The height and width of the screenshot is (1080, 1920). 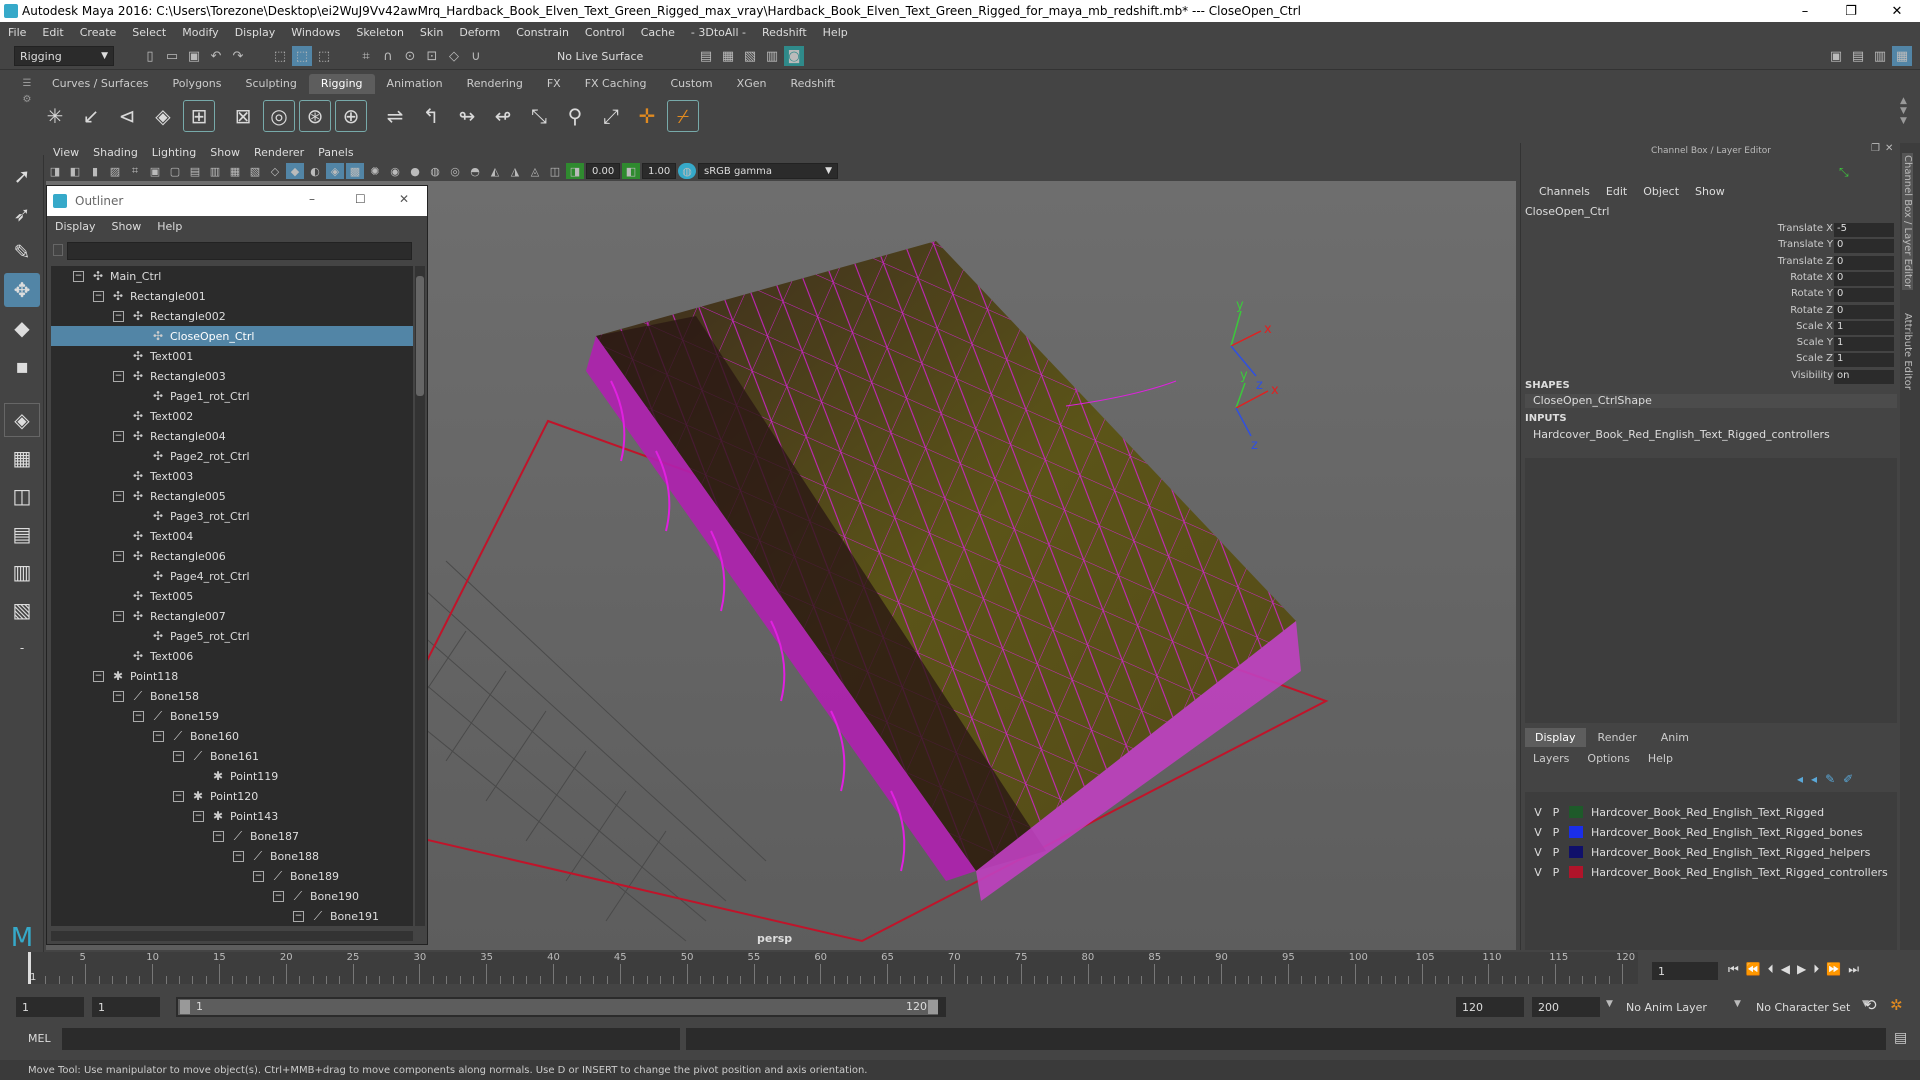 I want to click on menu-control: Control, so click(x=605, y=32).